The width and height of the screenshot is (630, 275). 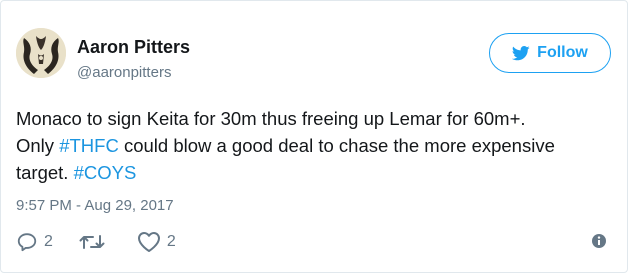 I want to click on user-avatar, so click(x=41, y=53).